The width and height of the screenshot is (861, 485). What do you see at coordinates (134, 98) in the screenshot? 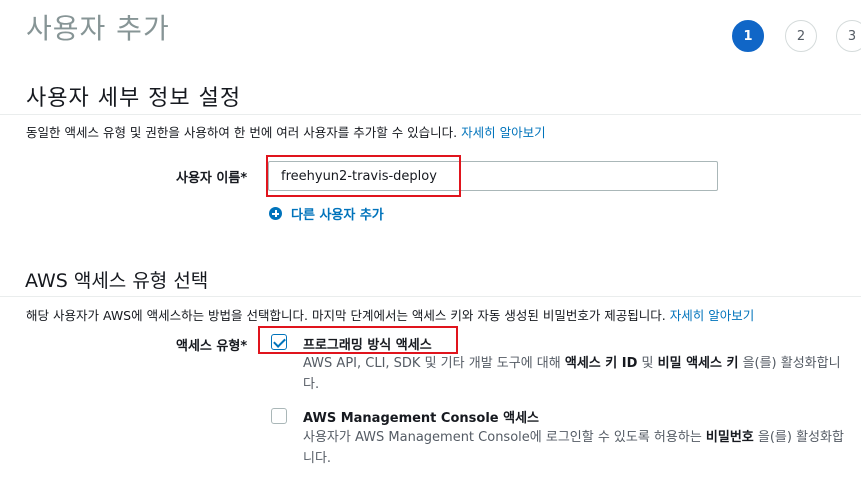
I see `user-details-title: 사용자 세부 정보 설정` at bounding box center [134, 98].